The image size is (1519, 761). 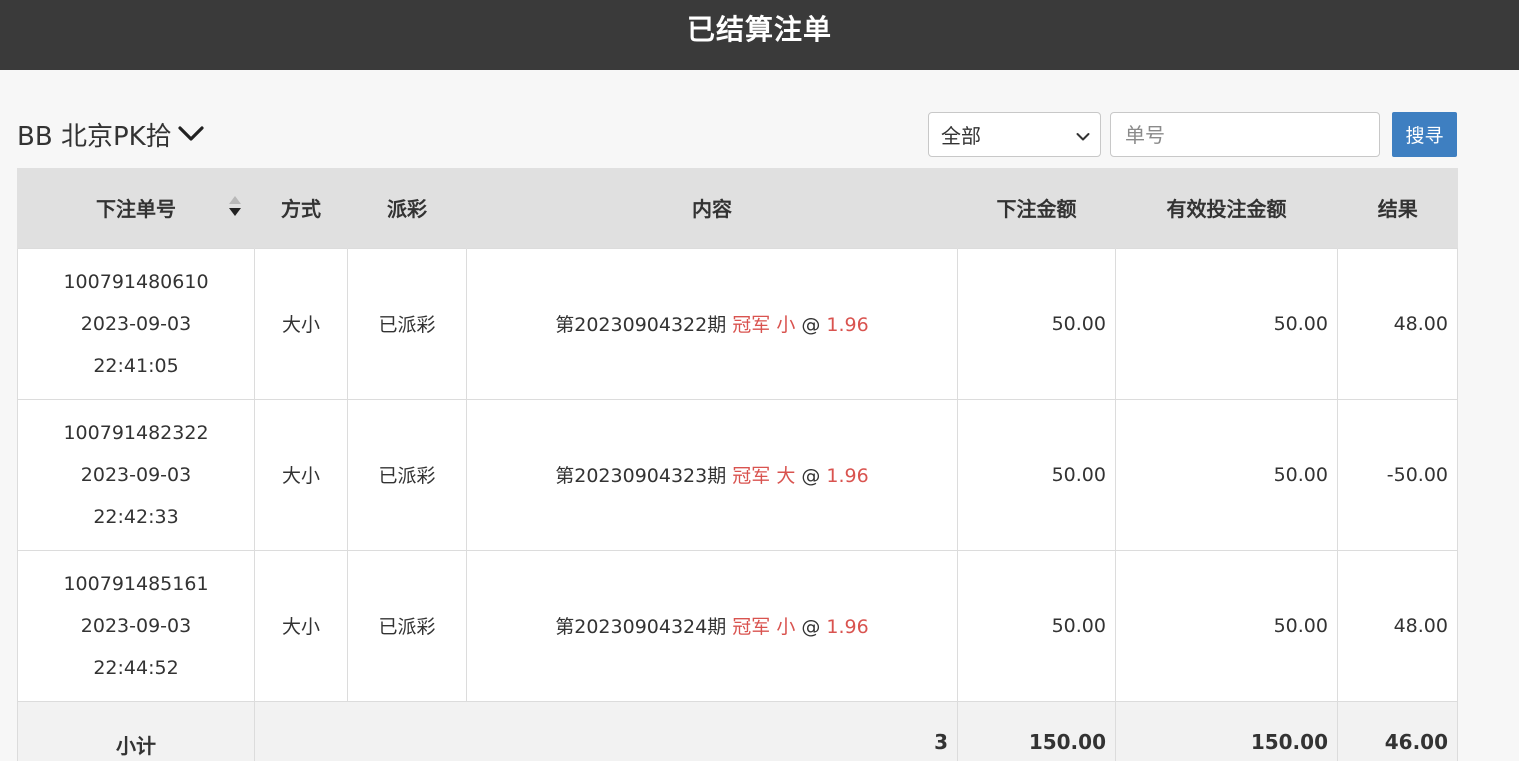 What do you see at coordinates (641, 476) in the screenshot?
I see `issue-number: 第20230904323期` at bounding box center [641, 476].